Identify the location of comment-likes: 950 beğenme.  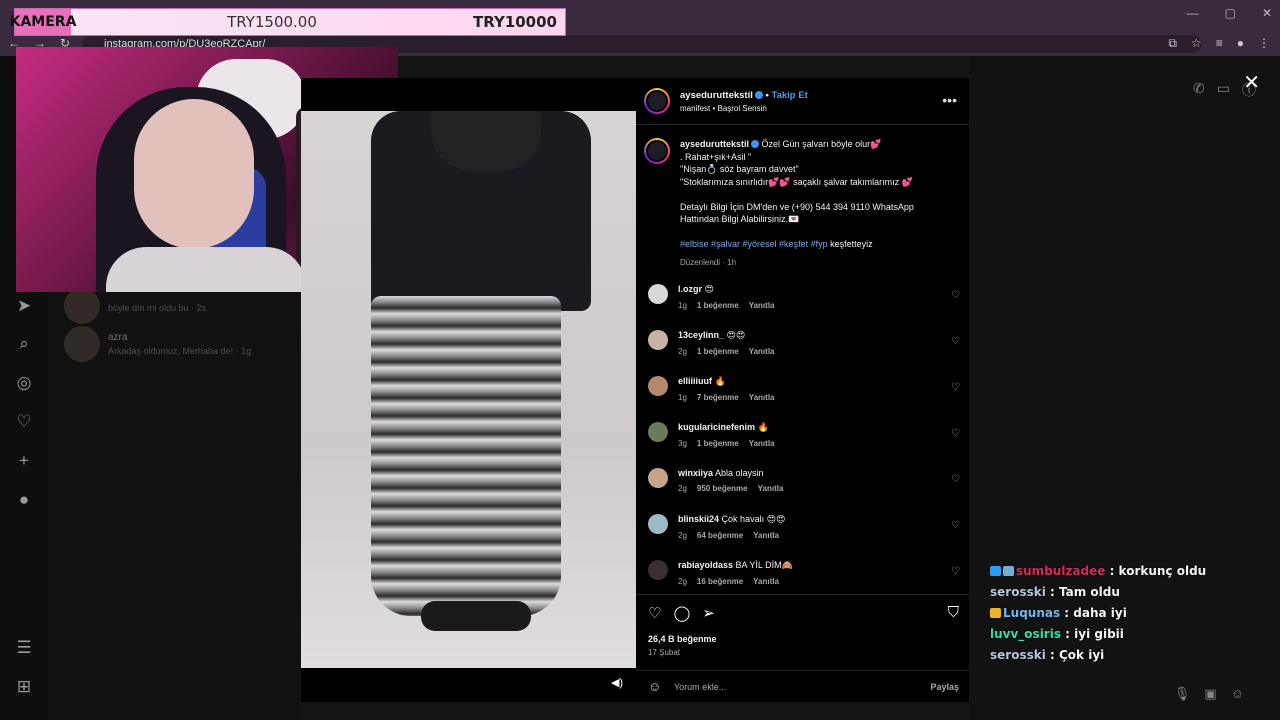
(722, 488).